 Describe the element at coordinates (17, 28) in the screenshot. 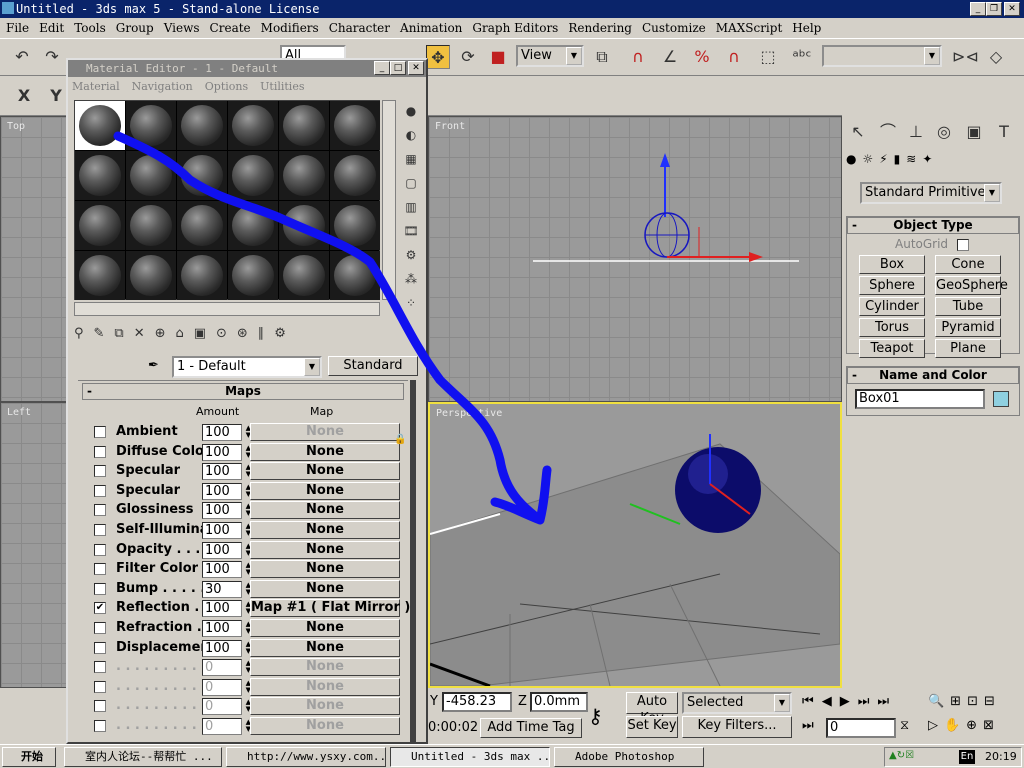

I see `menu-file: File` at that location.